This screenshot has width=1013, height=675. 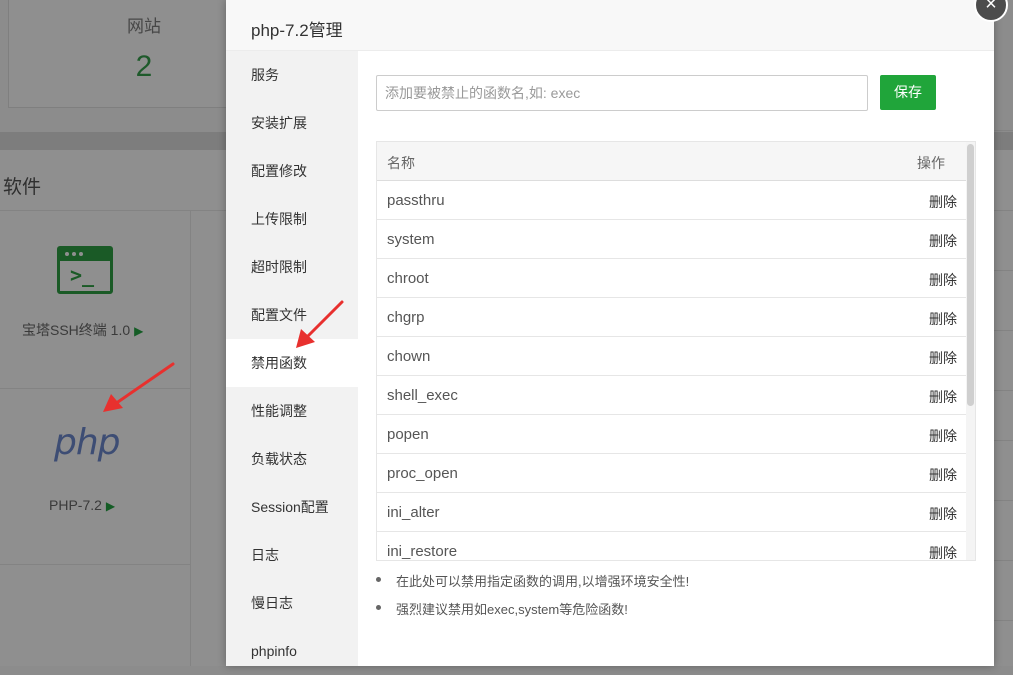 I want to click on nav-item-service: 服务, so click(x=292, y=75).